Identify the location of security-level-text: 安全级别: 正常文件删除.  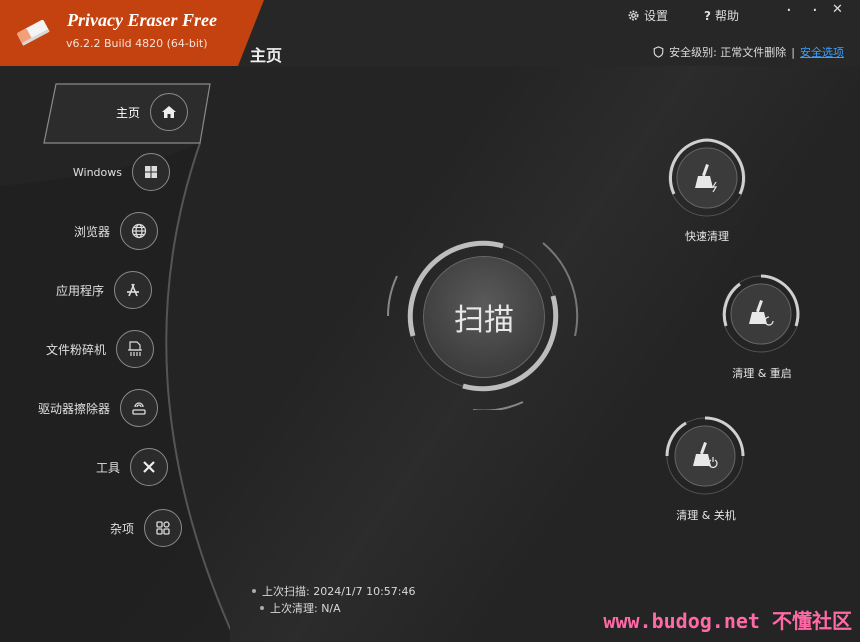
(728, 52).